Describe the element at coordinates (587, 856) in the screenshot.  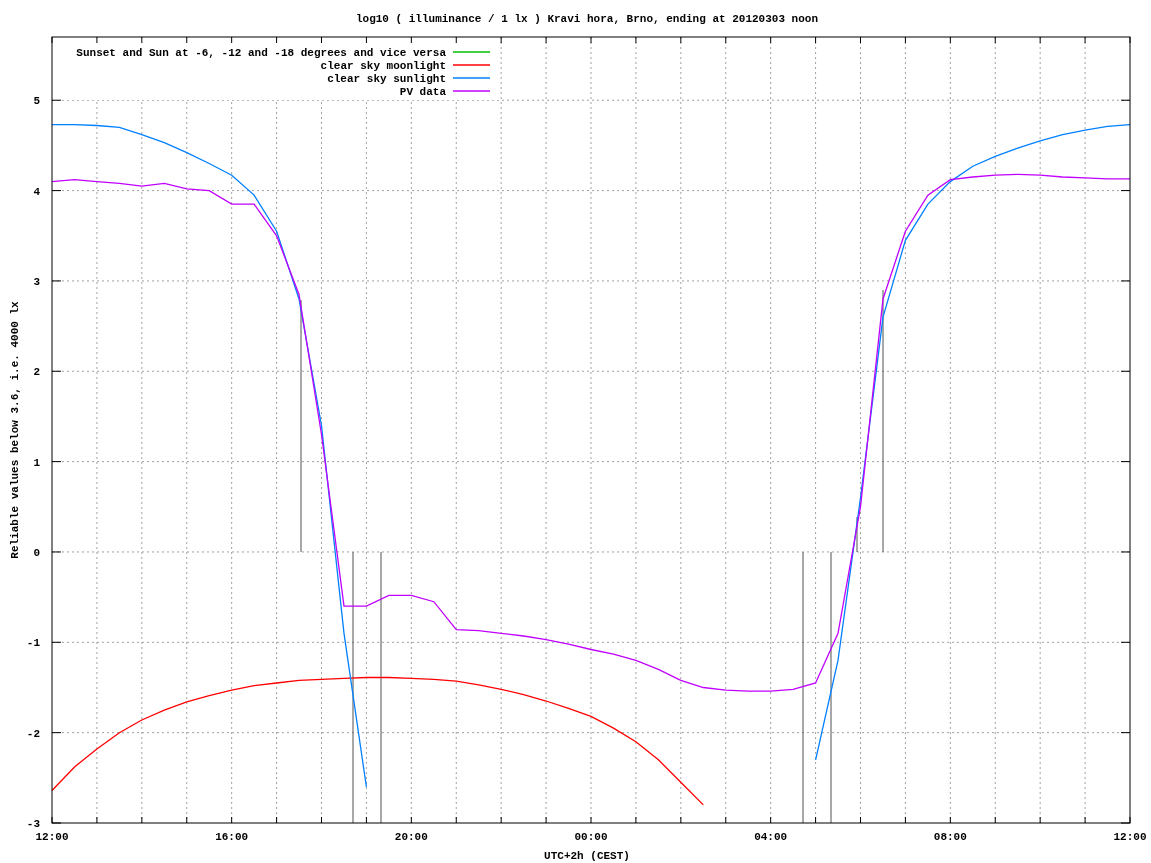
I see `x-axis-label: UTC+2h (CEST)` at that location.